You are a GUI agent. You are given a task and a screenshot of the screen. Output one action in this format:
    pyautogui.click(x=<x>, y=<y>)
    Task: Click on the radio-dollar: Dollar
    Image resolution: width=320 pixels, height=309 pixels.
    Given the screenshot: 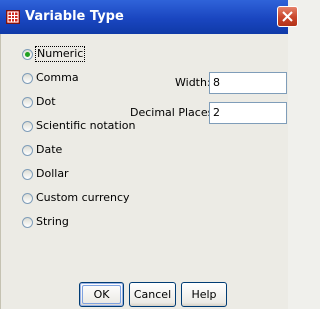 What is the action you would take?
    pyautogui.click(x=45, y=174)
    